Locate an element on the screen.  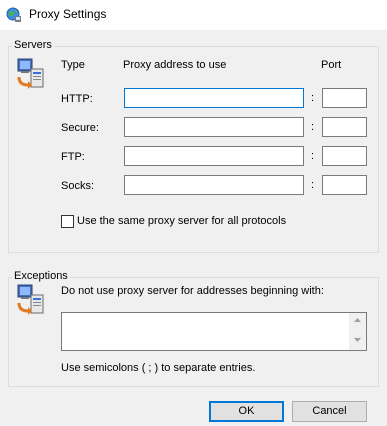
cancel-button: Cancel is located at coordinates (329, 411).